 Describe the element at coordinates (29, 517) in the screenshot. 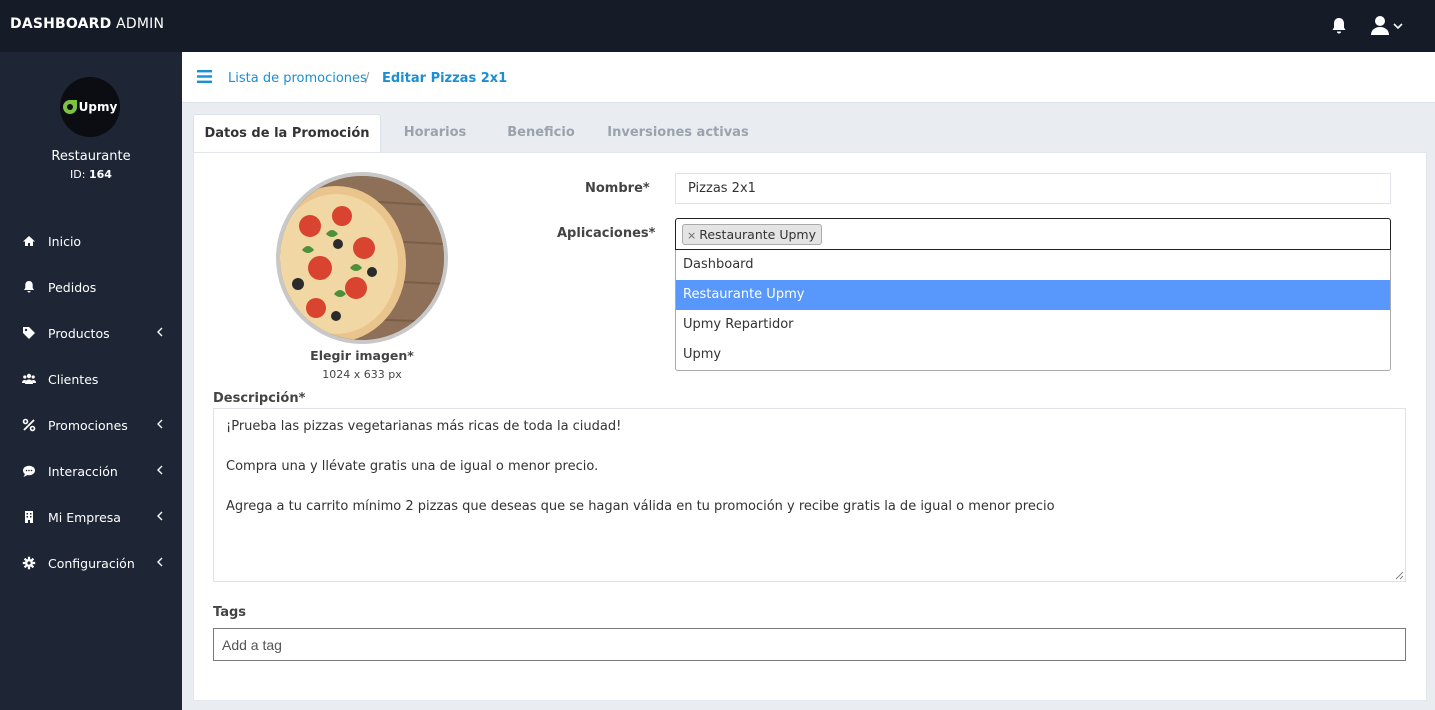

I see `building-icon` at that location.